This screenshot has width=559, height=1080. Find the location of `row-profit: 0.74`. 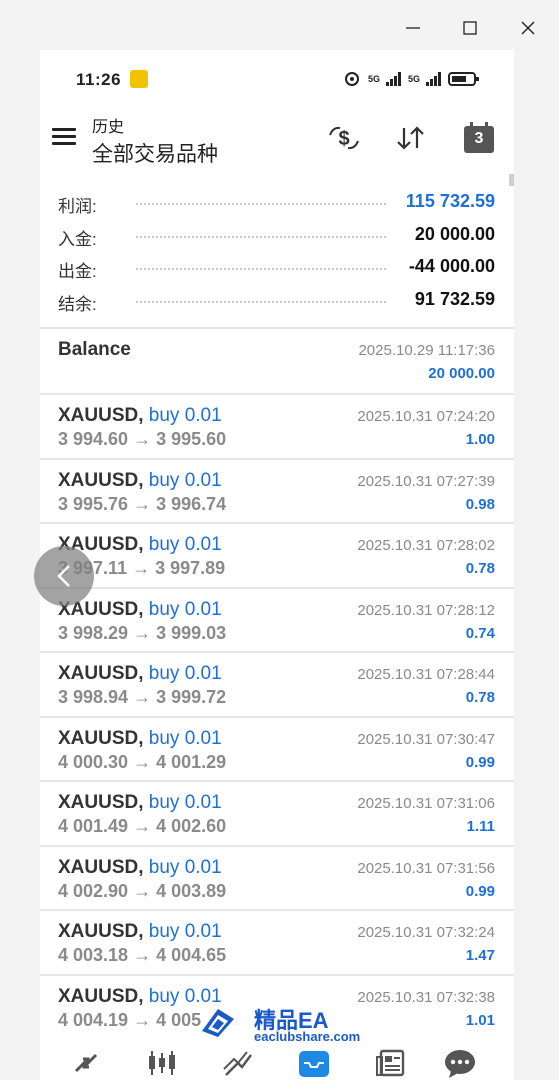

row-profit: 0.74 is located at coordinates (480, 633).